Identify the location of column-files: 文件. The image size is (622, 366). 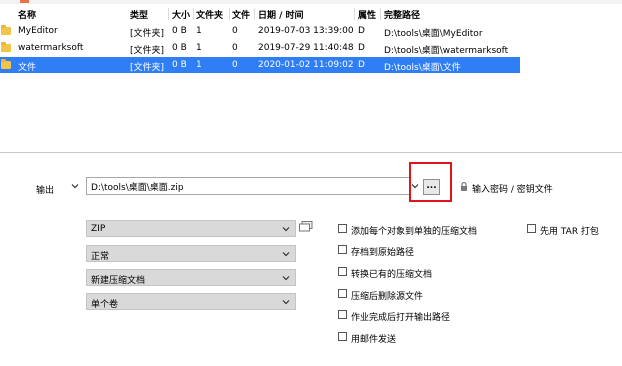
(241, 14).